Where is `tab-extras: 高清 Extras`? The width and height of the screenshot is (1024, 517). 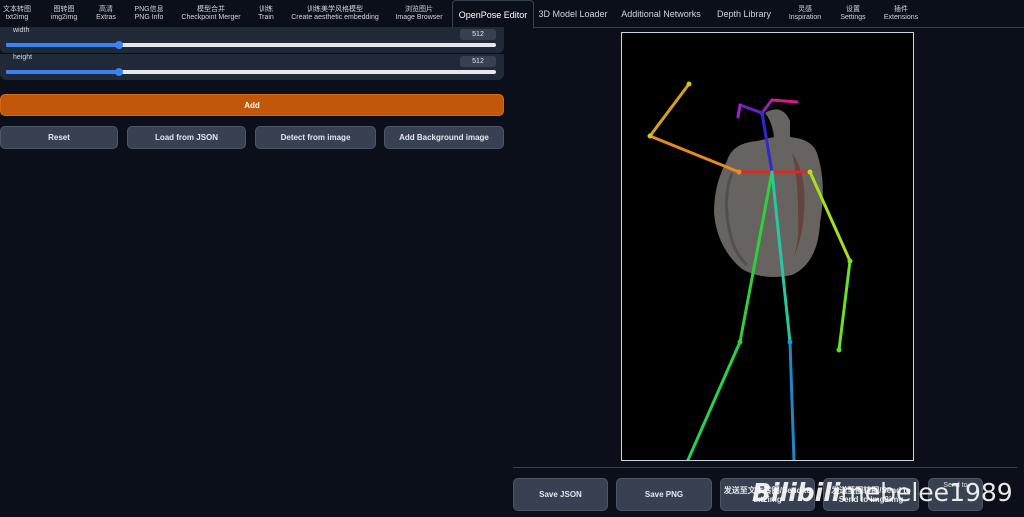 tab-extras: 高清 Extras is located at coordinates (106, 13).